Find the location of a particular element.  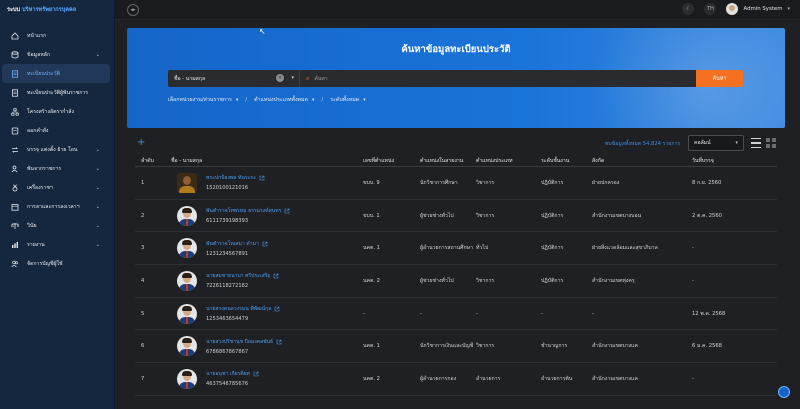

header-no: ลำดับ is located at coordinates (147, 160).